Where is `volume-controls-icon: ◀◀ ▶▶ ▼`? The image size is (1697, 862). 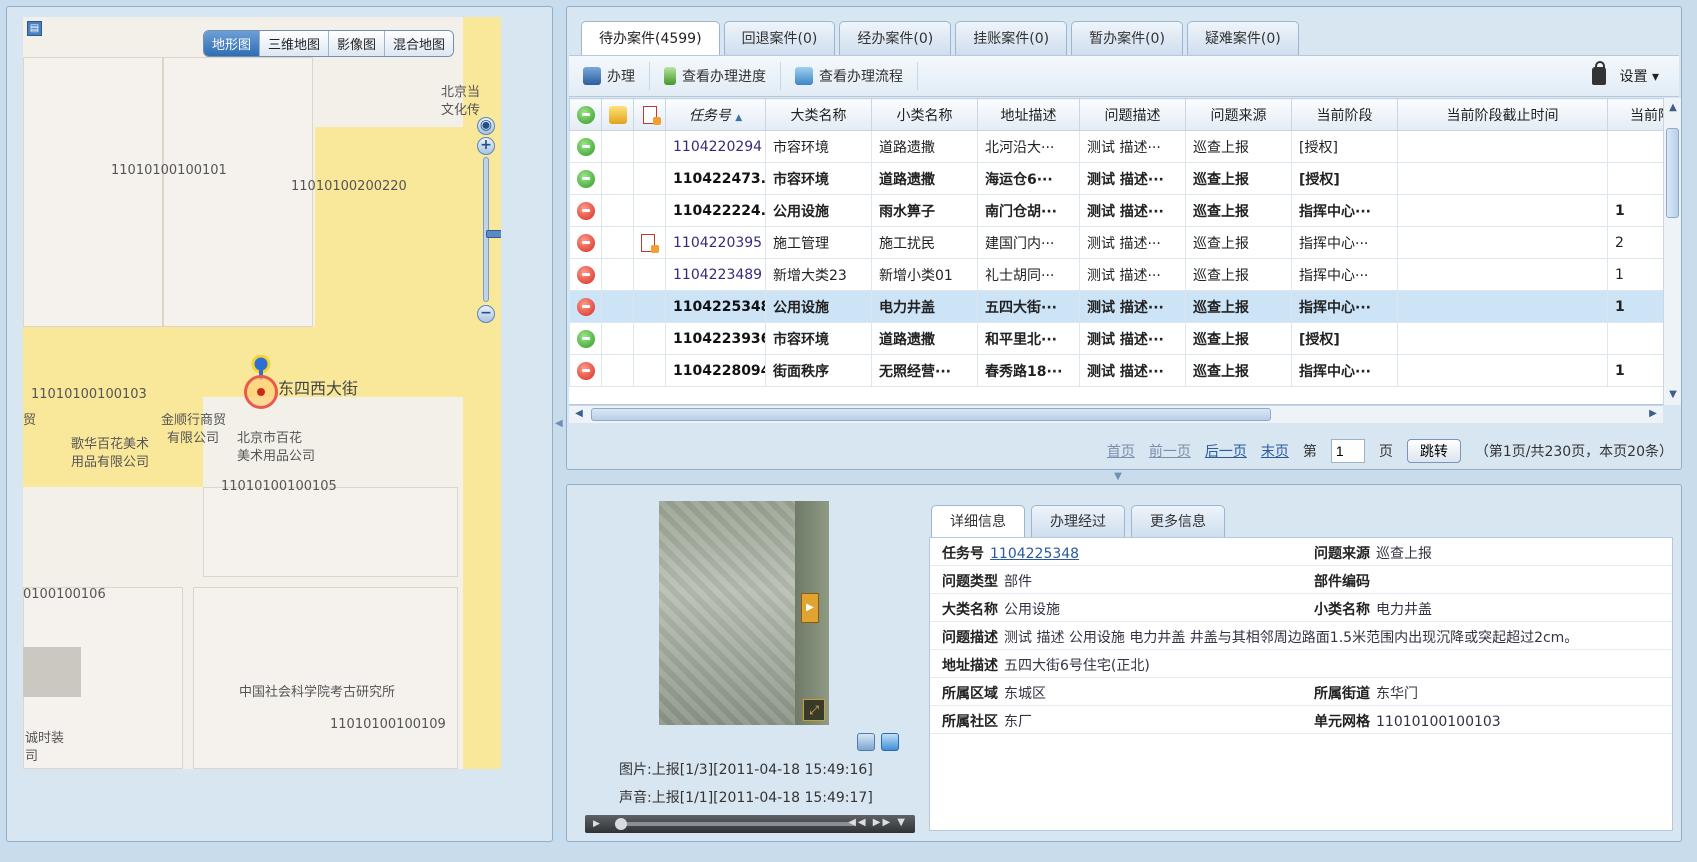 volume-controls-icon: ◀◀ ▶▶ ▼ is located at coordinates (877, 822).